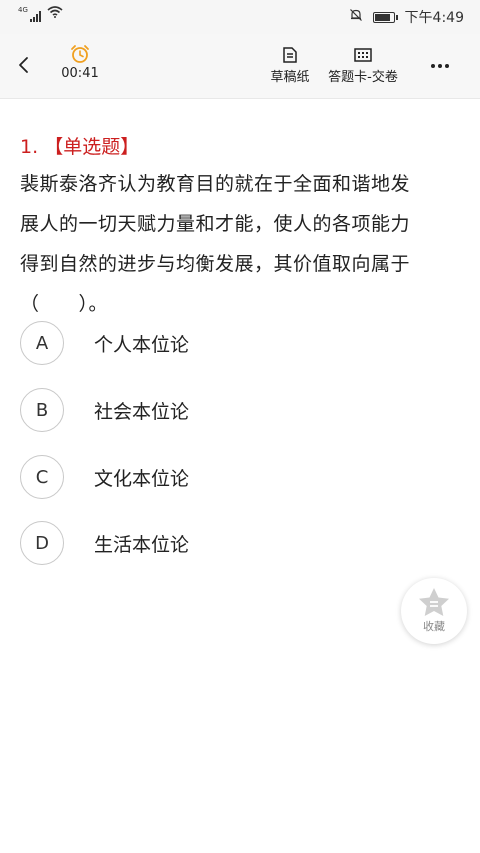 Image resolution: width=480 pixels, height=853 pixels. What do you see at coordinates (215, 224) in the screenshot?
I see `question-line: 展人的一切天赋力量和才能，使人的各项能力` at bounding box center [215, 224].